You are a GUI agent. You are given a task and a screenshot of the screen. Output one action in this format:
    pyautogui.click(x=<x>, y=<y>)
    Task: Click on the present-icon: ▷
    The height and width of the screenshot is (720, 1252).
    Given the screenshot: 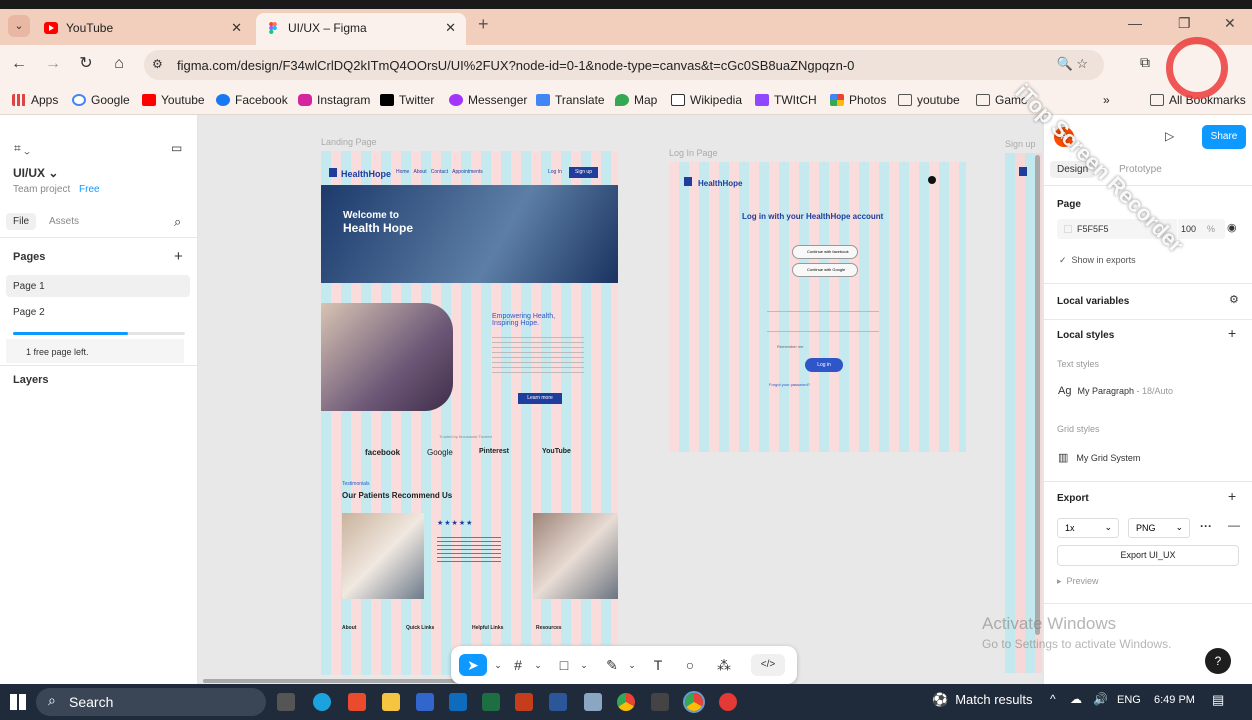 What is the action you would take?
    pyautogui.click(x=1169, y=136)
    